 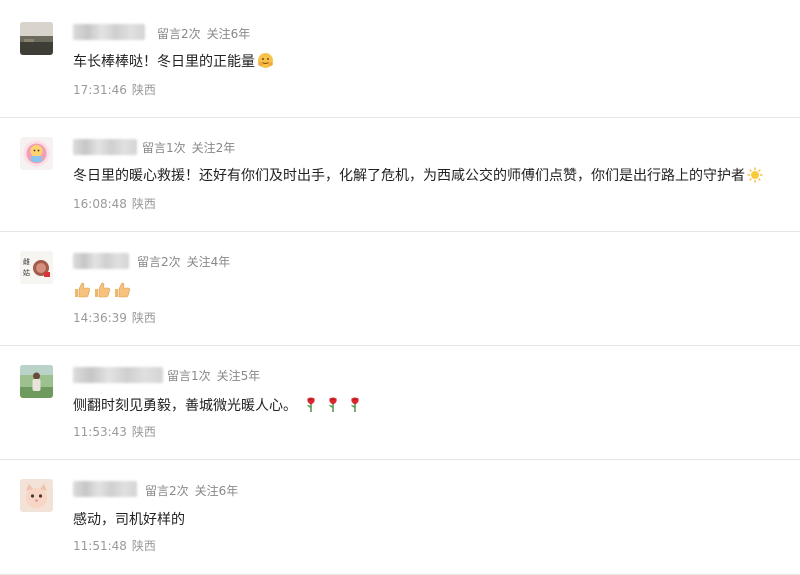 I want to click on landscape-avatar-image, so click(x=36, y=38).